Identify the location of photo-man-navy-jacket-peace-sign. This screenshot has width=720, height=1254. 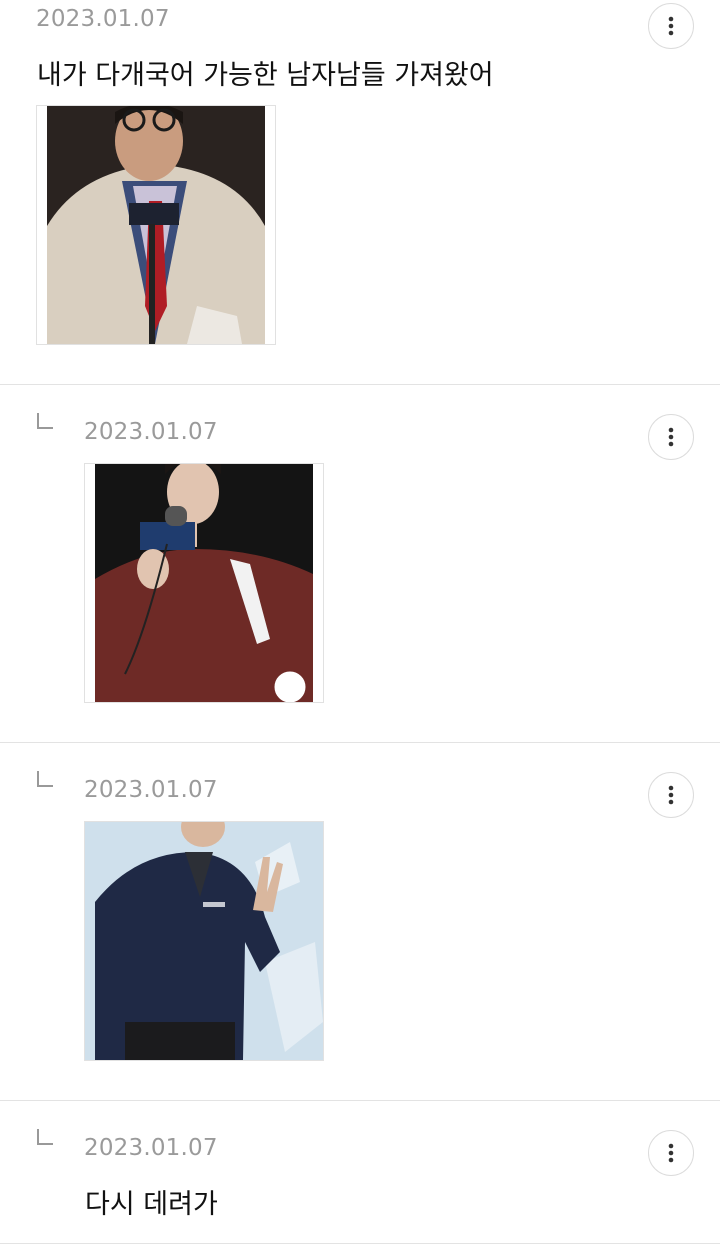
(204, 941).